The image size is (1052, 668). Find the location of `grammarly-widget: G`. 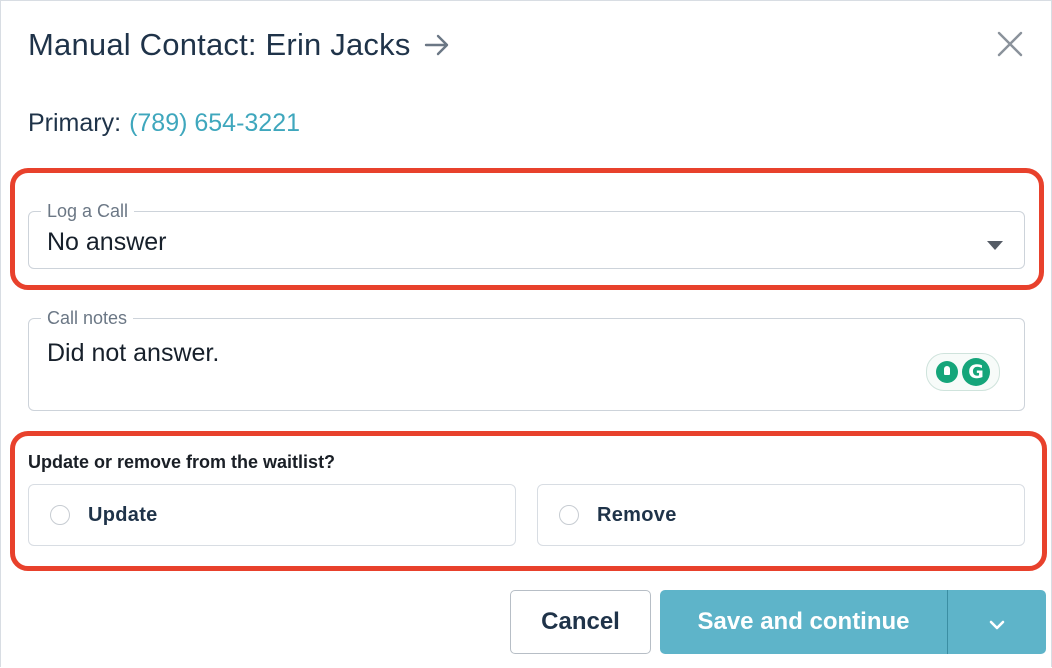

grammarly-widget: G is located at coordinates (963, 372).